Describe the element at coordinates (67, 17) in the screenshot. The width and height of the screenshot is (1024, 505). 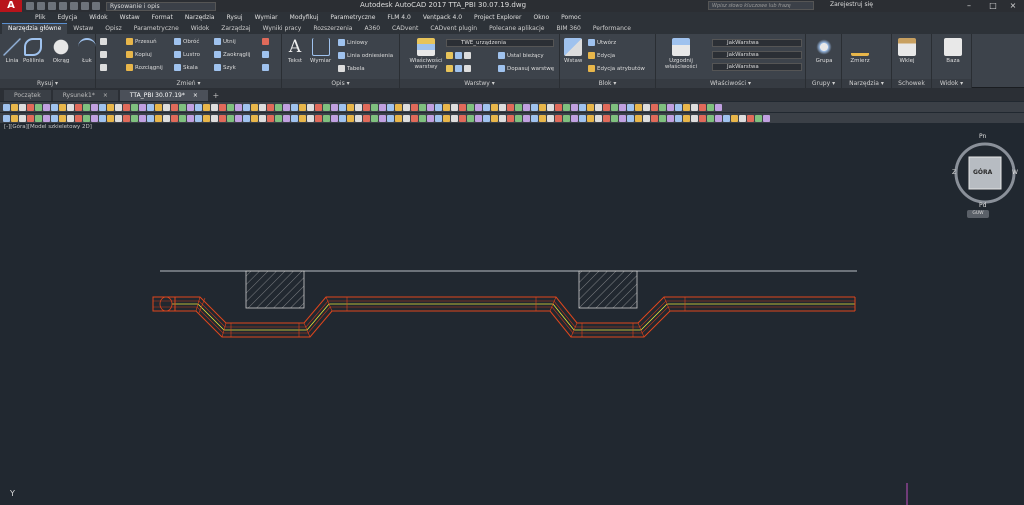
I see `menu-item: Edycja` at that location.